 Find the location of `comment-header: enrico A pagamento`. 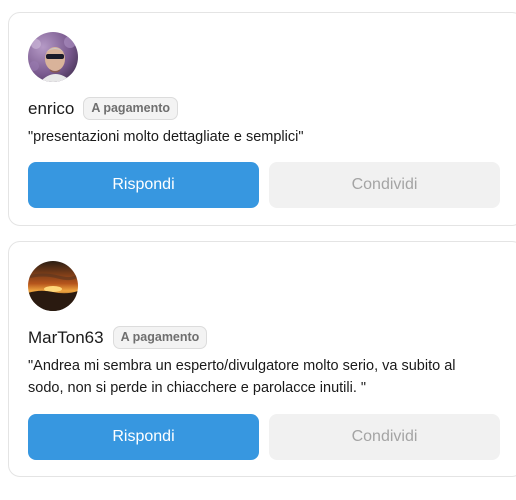

comment-header: enrico A pagamento is located at coordinates (103, 108).